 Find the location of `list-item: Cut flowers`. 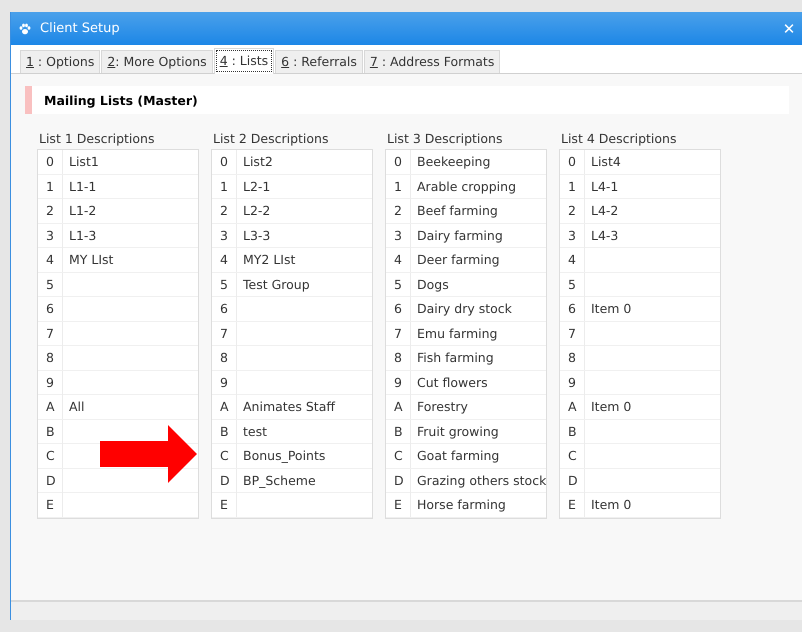

list-item: Cut flowers is located at coordinates (452, 382).